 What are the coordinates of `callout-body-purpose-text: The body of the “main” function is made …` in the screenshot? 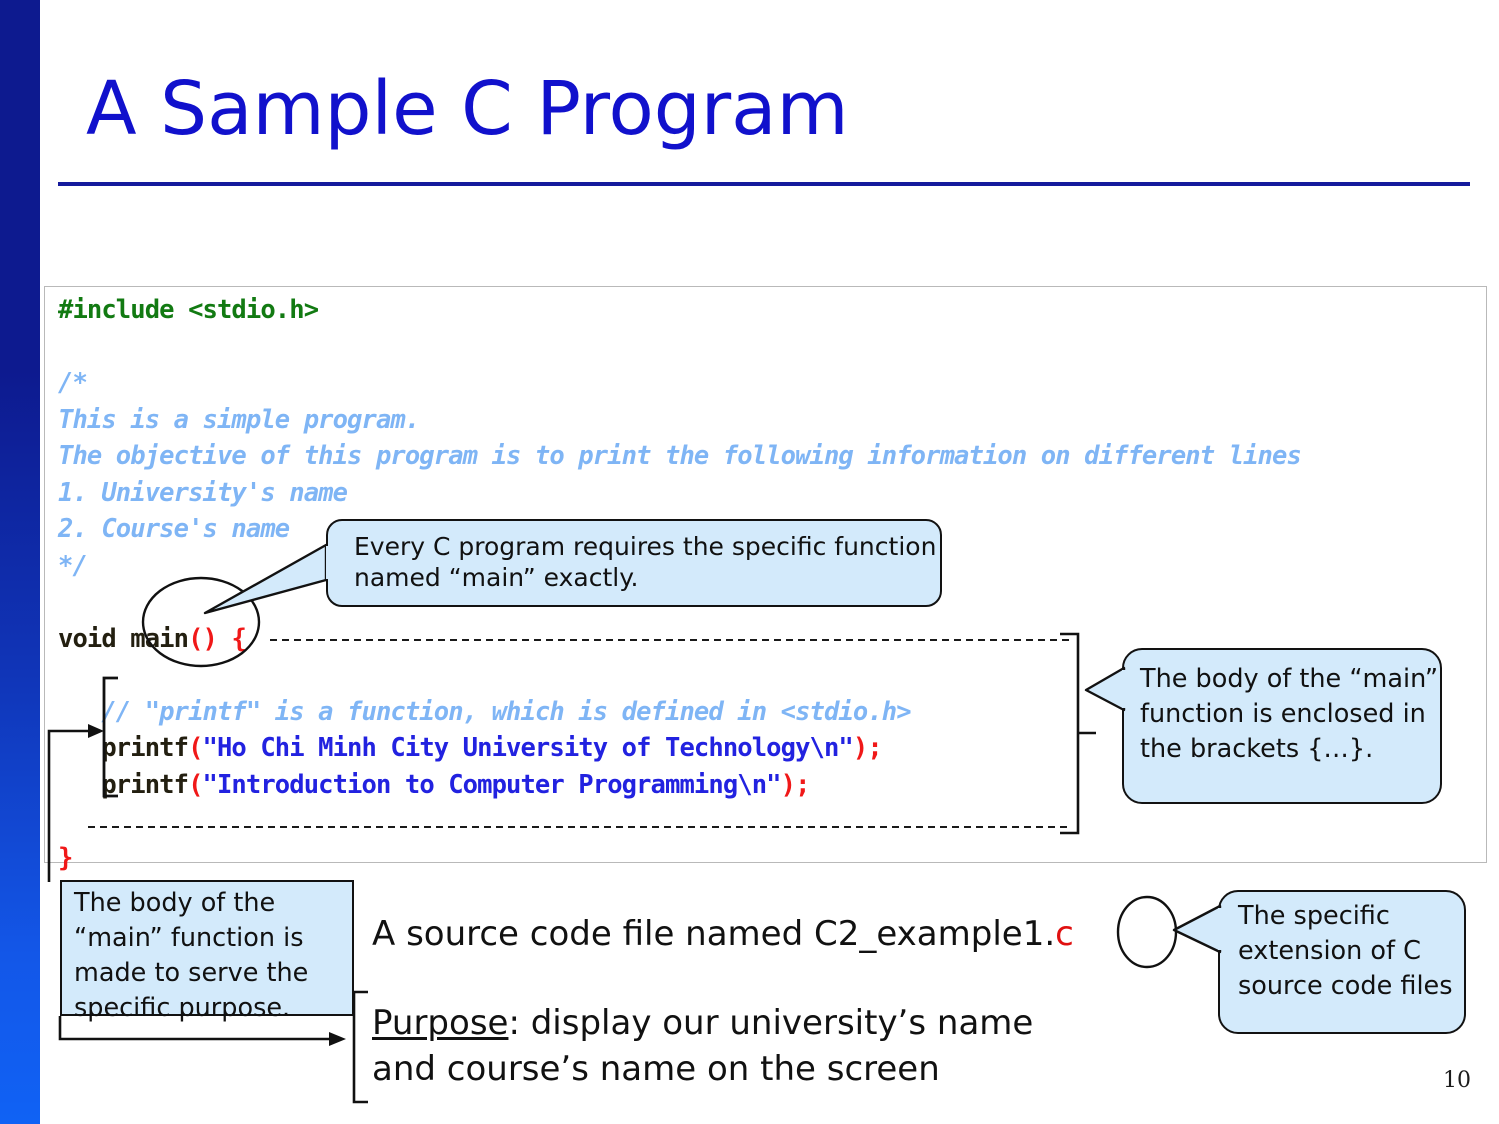 It's located at (191, 955).